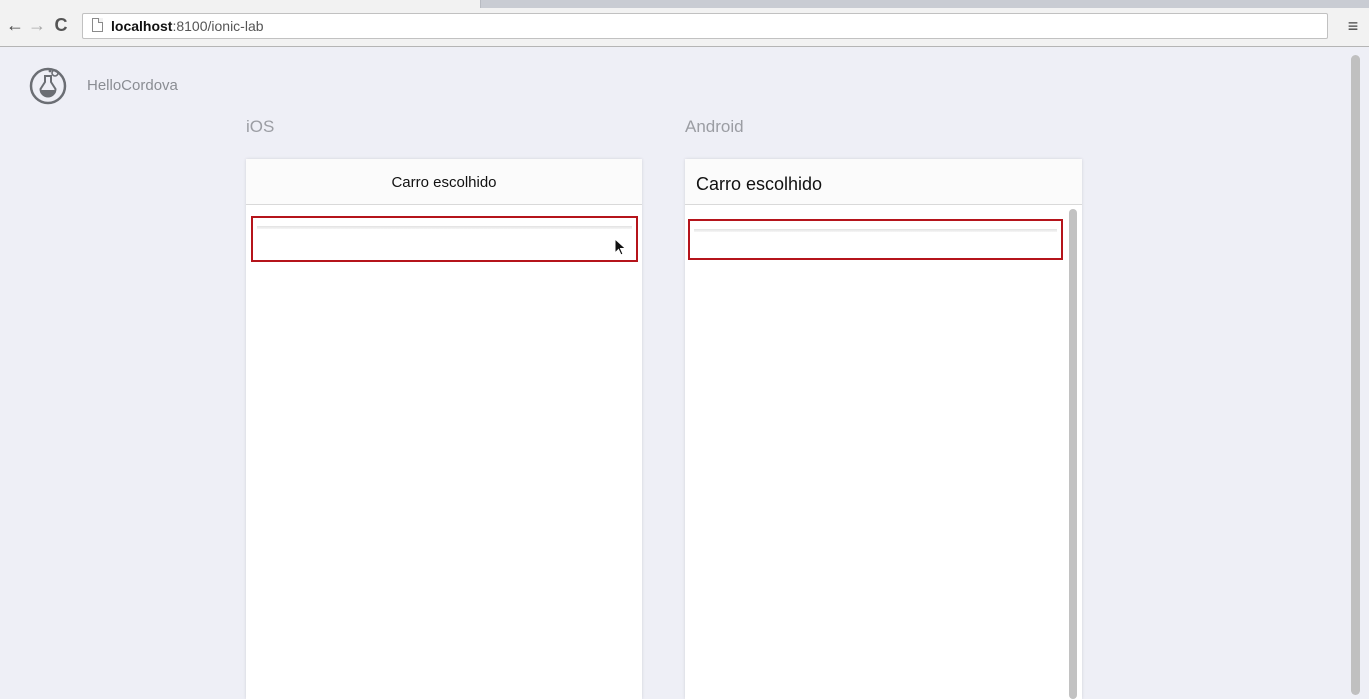 The height and width of the screenshot is (699, 1369). Describe the element at coordinates (61, 25) in the screenshot. I see `reload-icon: C` at that location.